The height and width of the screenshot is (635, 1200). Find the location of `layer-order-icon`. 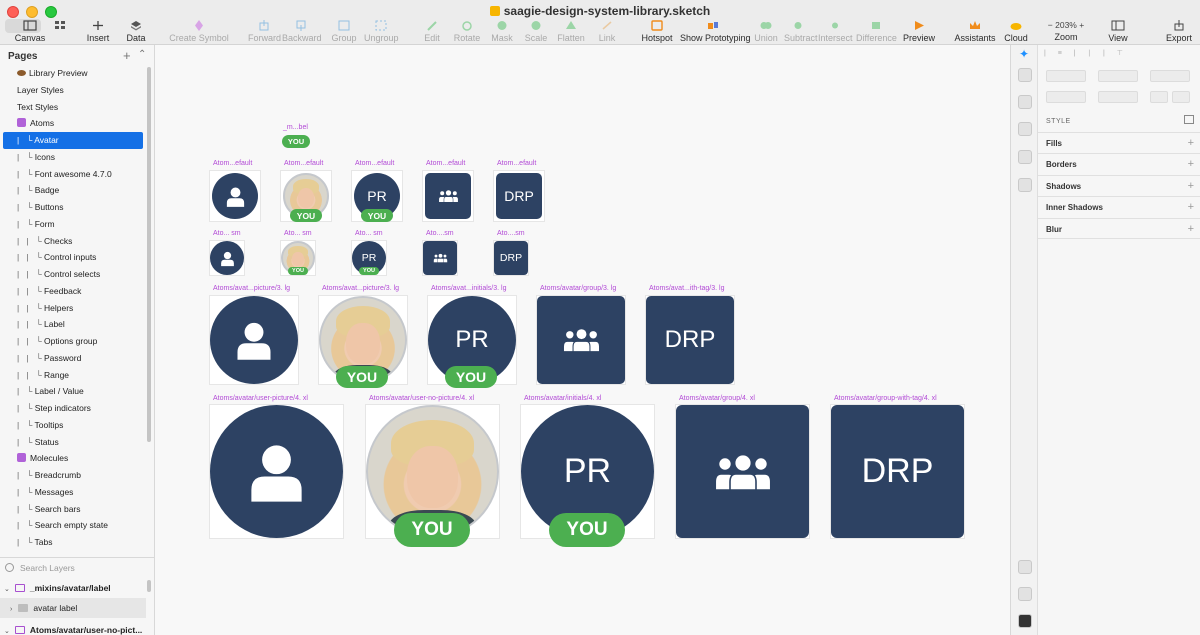

layer-order-icon is located at coordinates (1025, 129).